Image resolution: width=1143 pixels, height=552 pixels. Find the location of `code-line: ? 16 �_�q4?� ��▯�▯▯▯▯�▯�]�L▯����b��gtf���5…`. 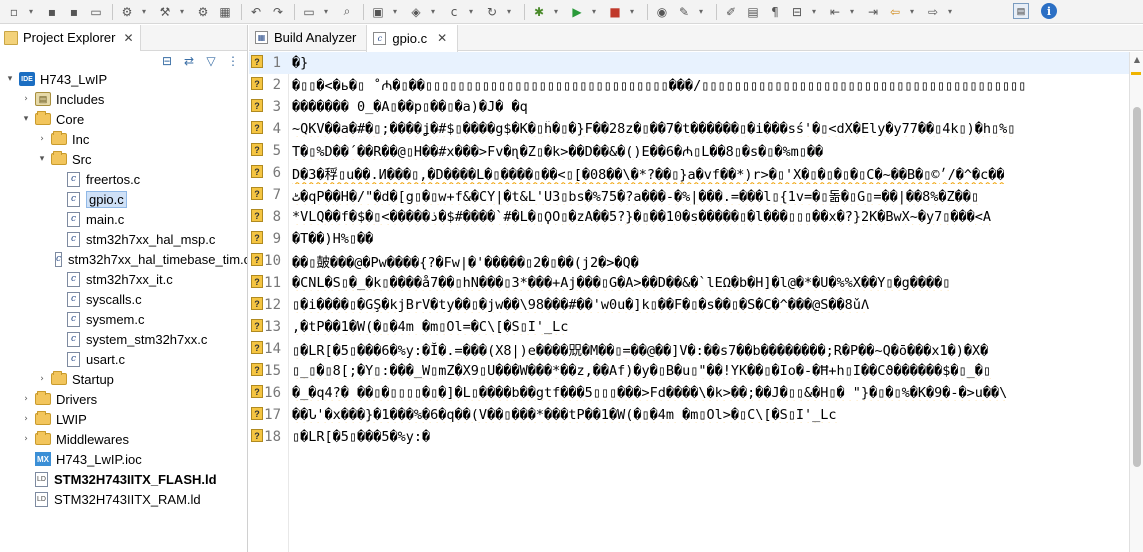

code-line: ? 16 �_�q4?� ��▯�▯▯▯▯�▯�]�L▯����b��gtf���5… is located at coordinates (689, 393).